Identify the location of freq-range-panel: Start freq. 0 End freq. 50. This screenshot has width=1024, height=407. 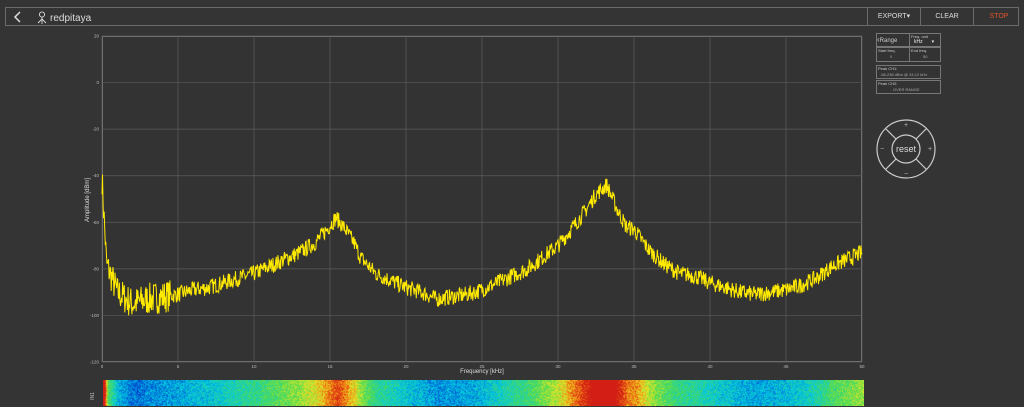
(908, 54).